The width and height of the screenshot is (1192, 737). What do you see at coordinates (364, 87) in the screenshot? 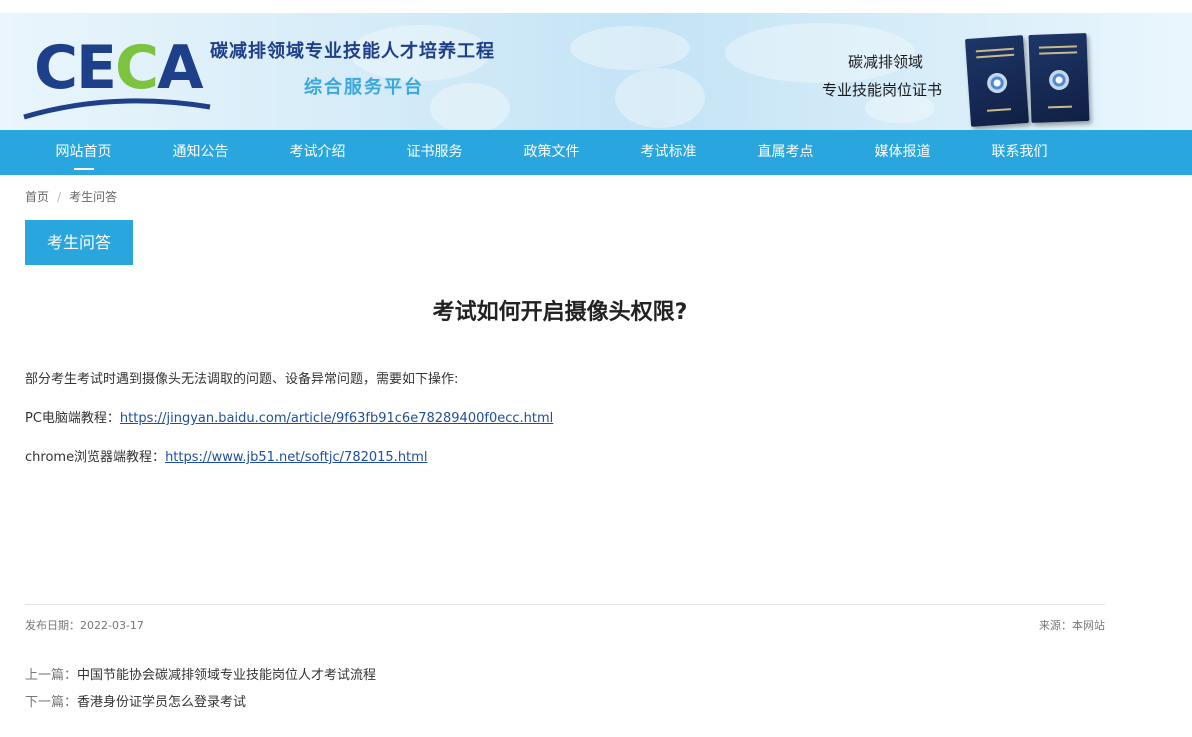
I see `site-subtitle: 综合服务平台` at bounding box center [364, 87].